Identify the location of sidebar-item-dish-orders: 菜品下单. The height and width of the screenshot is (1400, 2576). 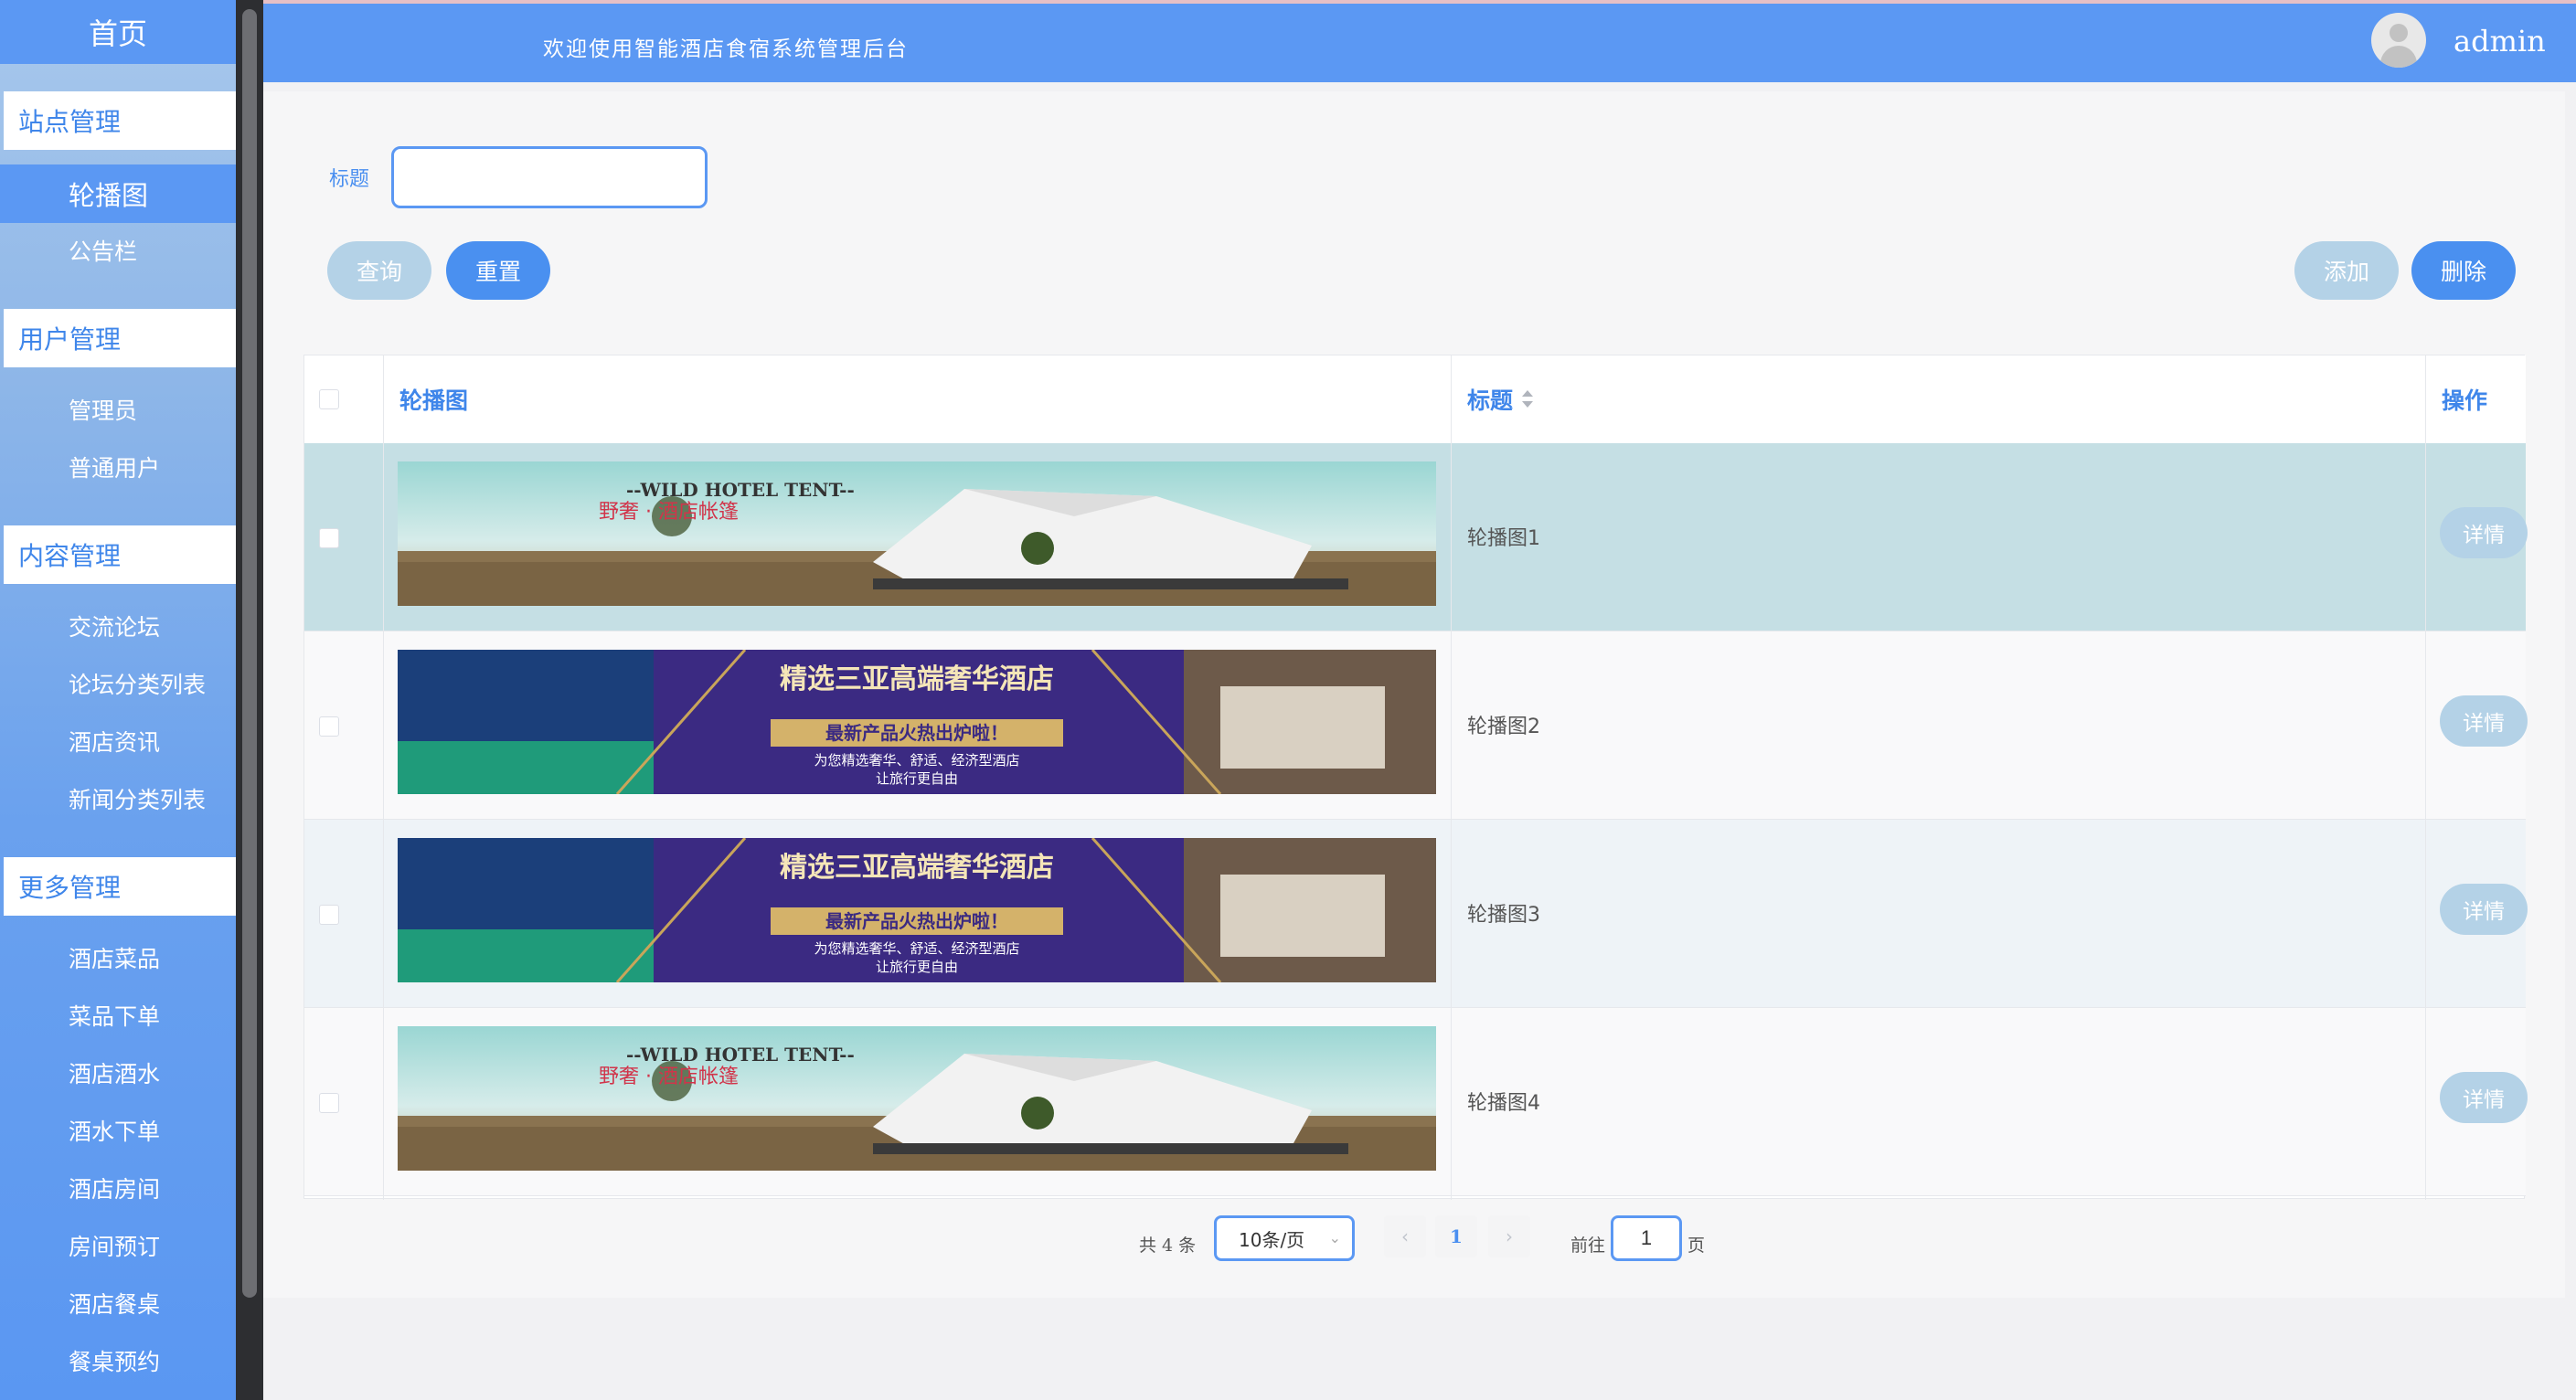
(118, 1016).